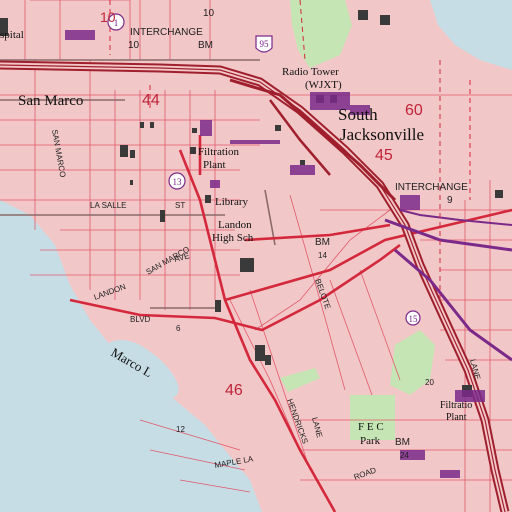 The height and width of the screenshot is (512, 512). What do you see at coordinates (404, 455) in the screenshot?
I see `benchmark-low-number: 24` at bounding box center [404, 455].